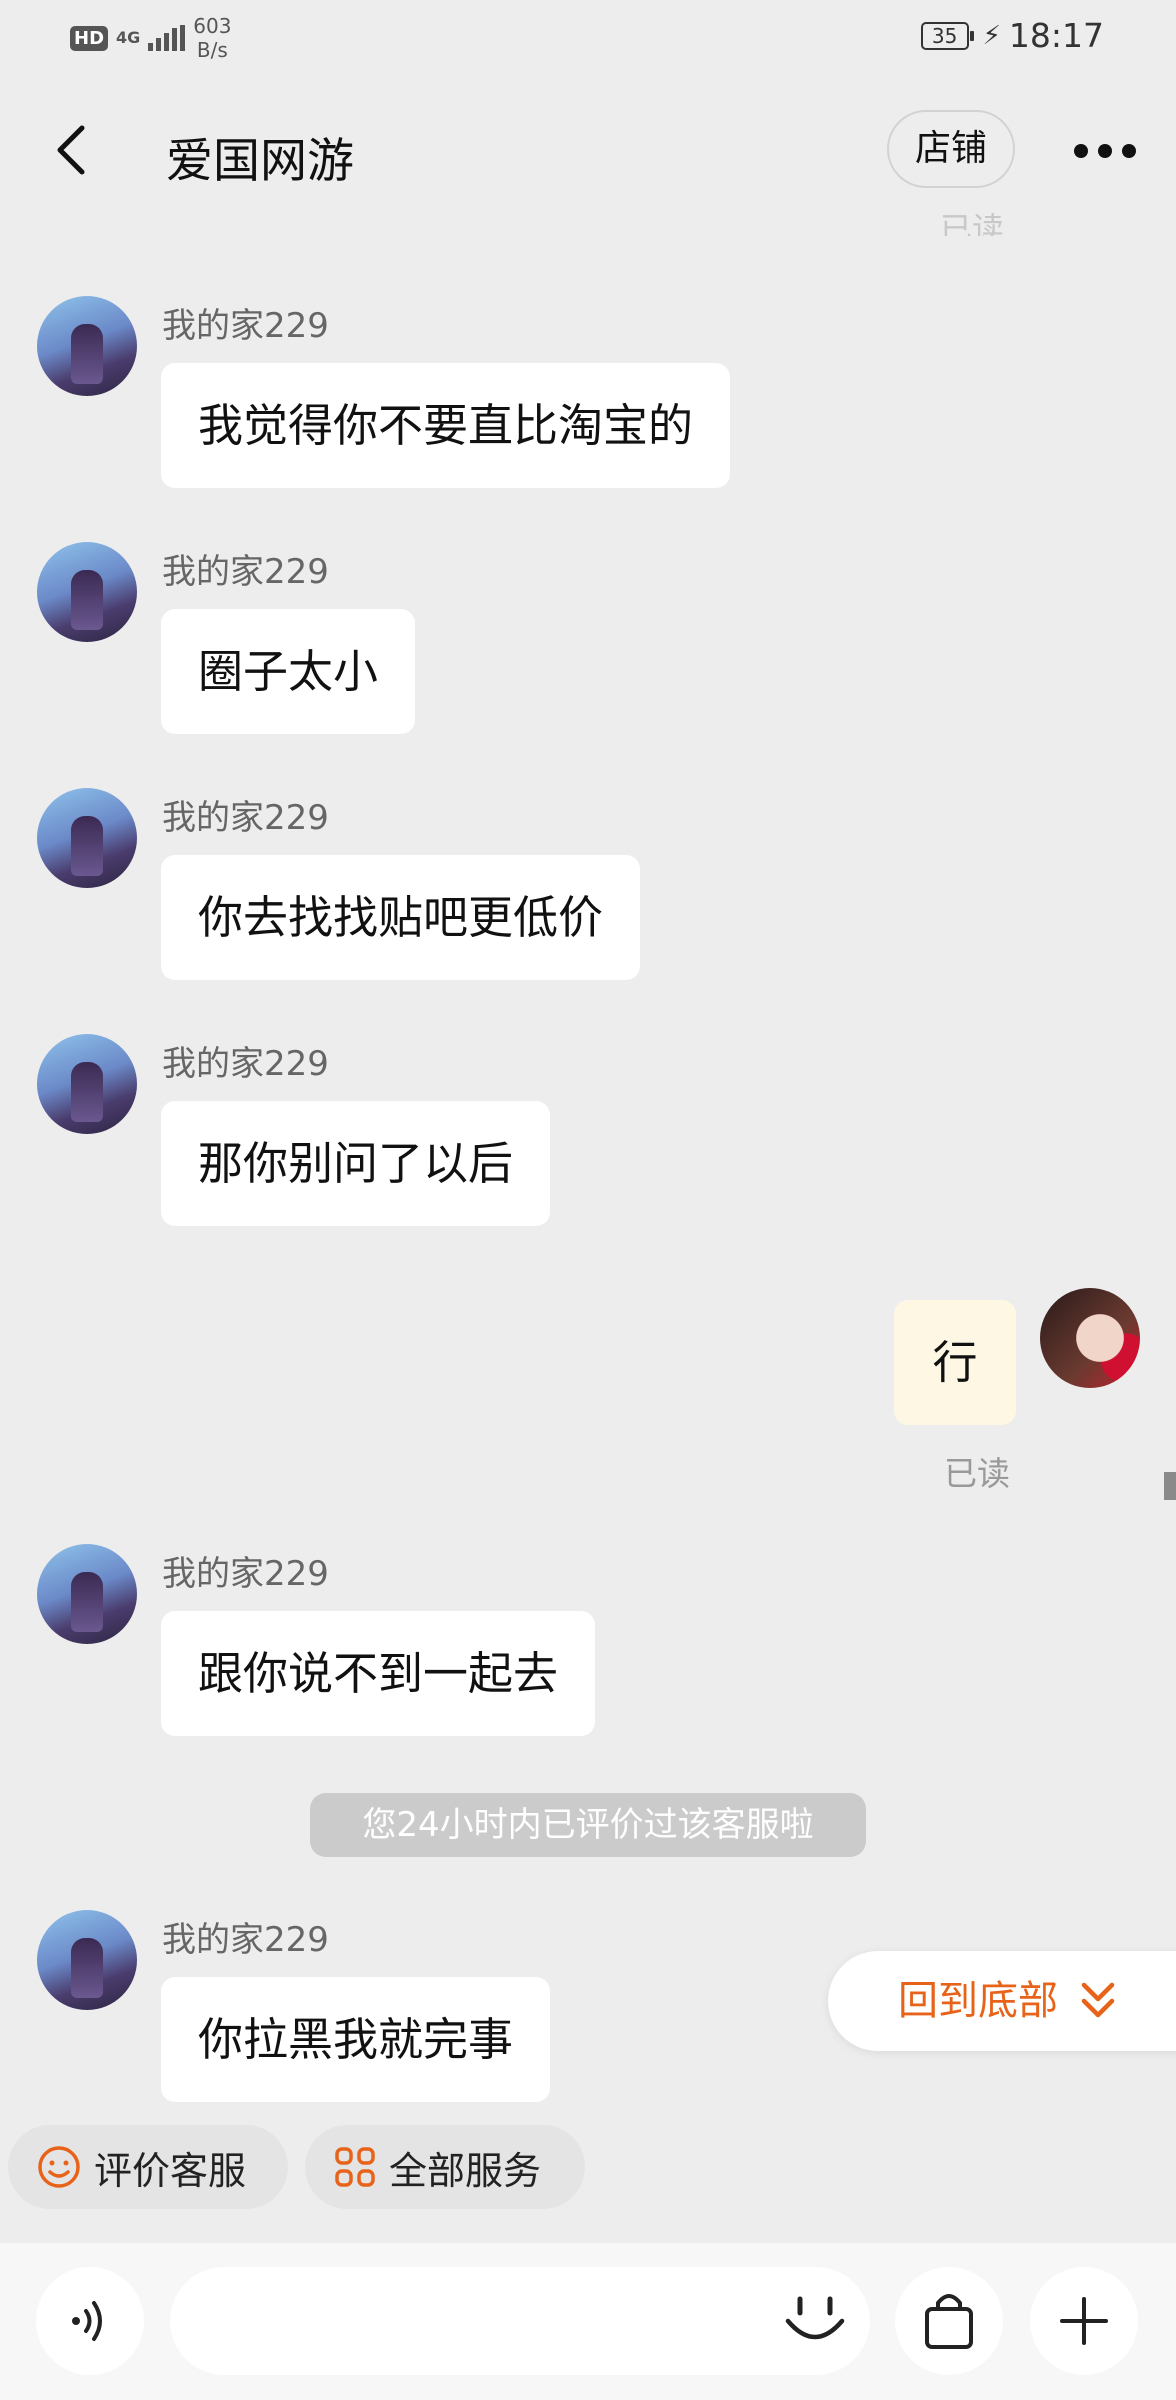 The width and height of the screenshot is (1176, 2400). I want to click on message-bubble: 你拉黑我就完事, so click(356, 2039).